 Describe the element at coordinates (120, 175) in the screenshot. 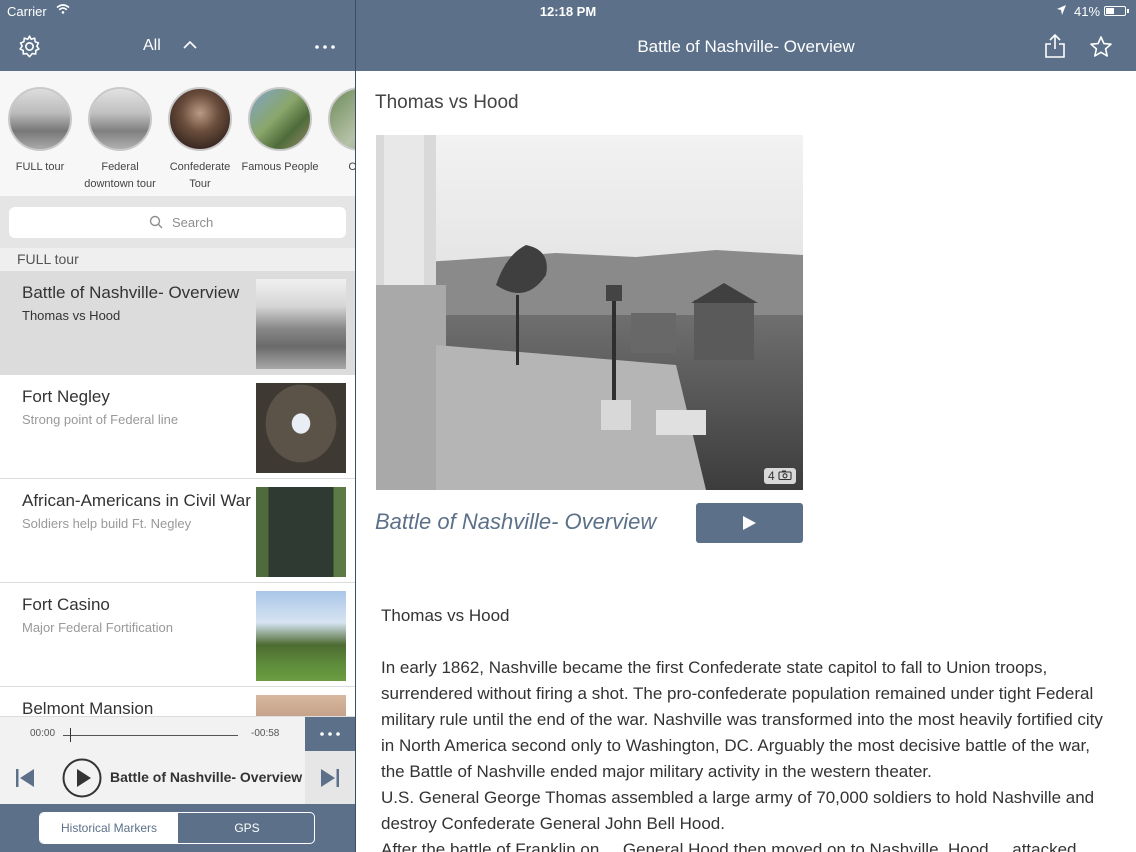

I see `tour-name: Federal downtown tour` at that location.